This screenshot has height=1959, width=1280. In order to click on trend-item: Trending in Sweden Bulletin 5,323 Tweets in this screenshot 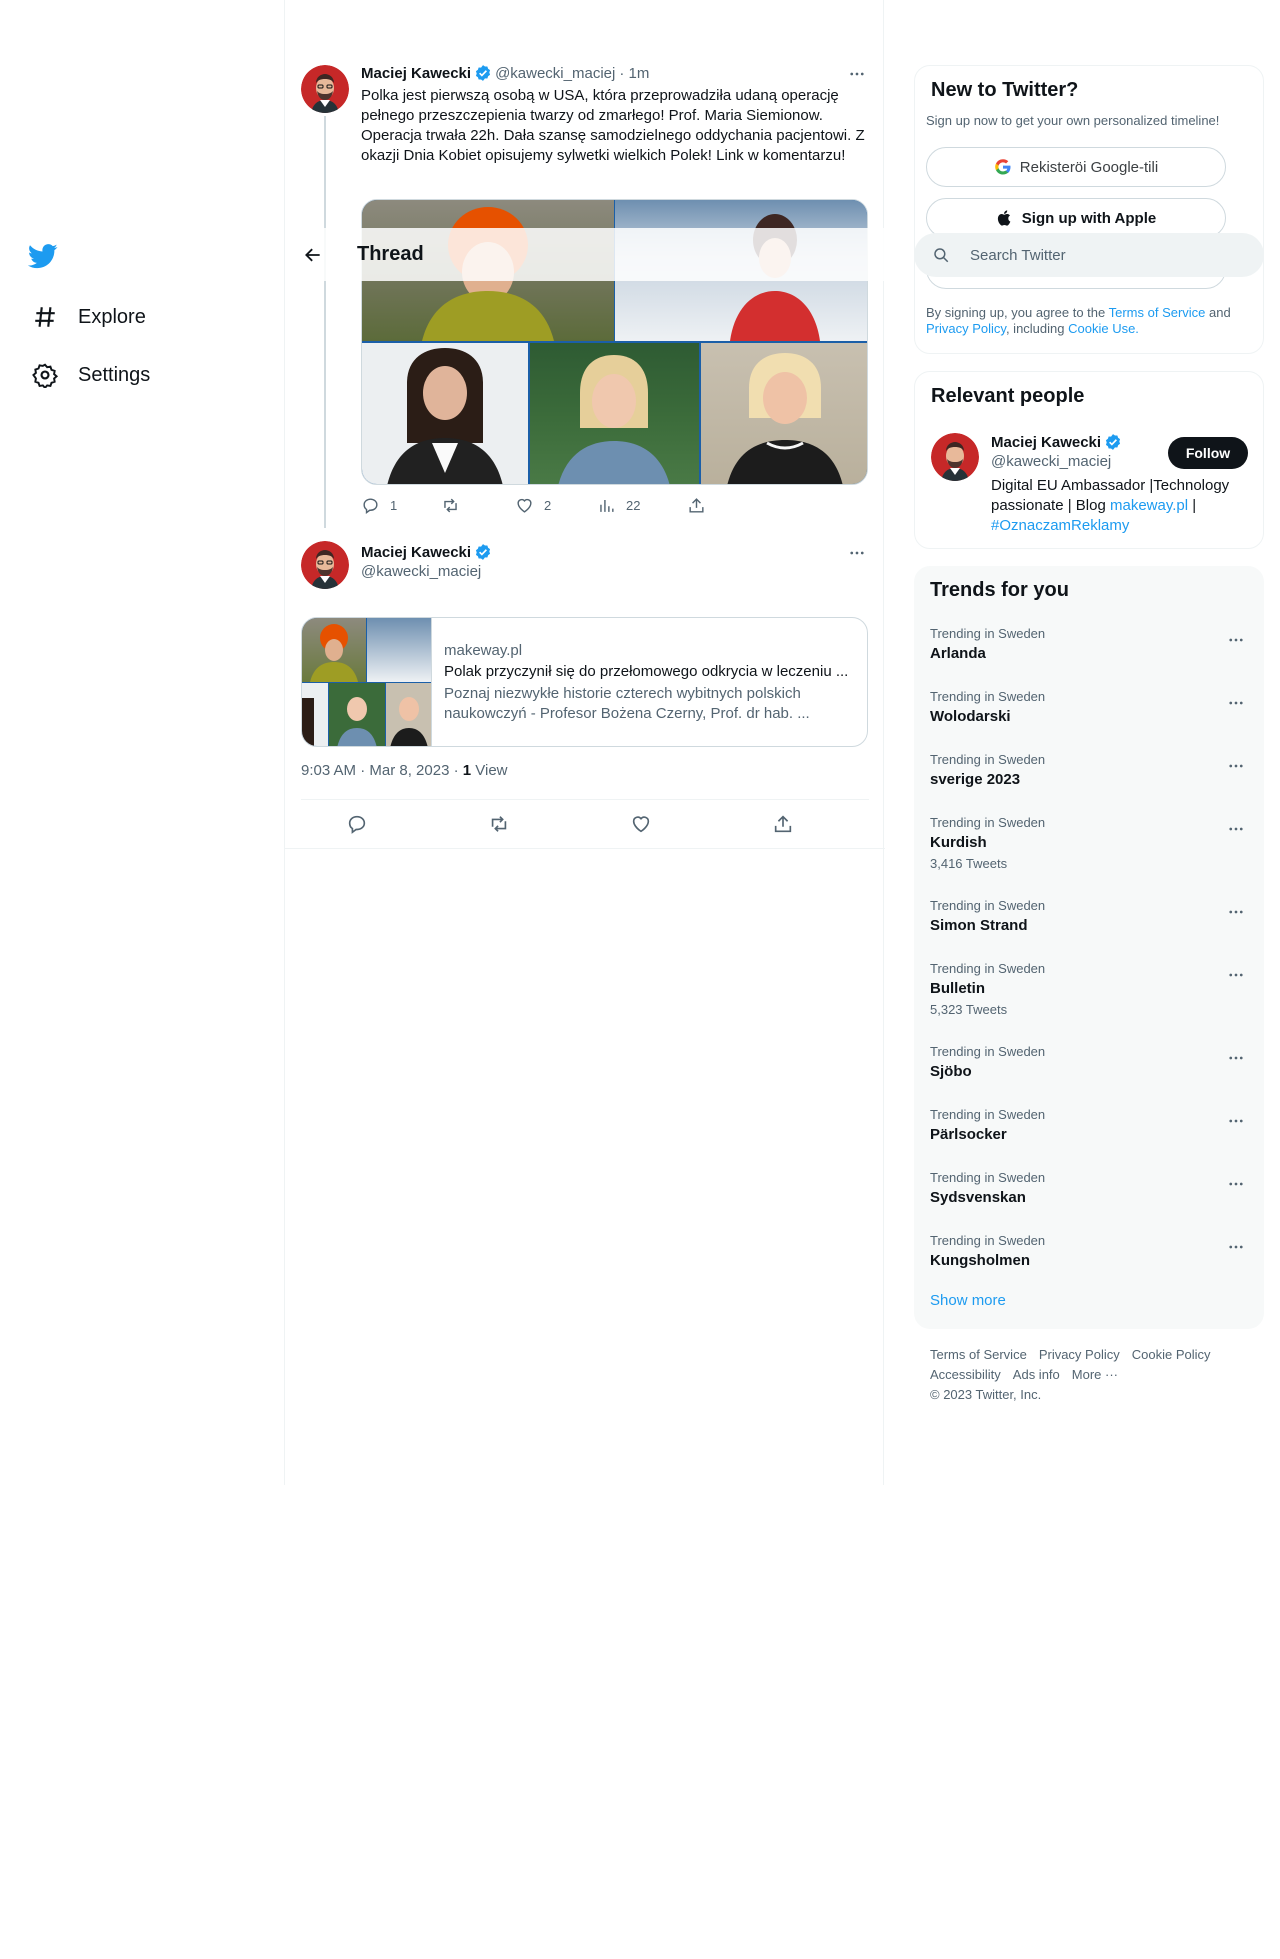, I will do `click(1089, 993)`.